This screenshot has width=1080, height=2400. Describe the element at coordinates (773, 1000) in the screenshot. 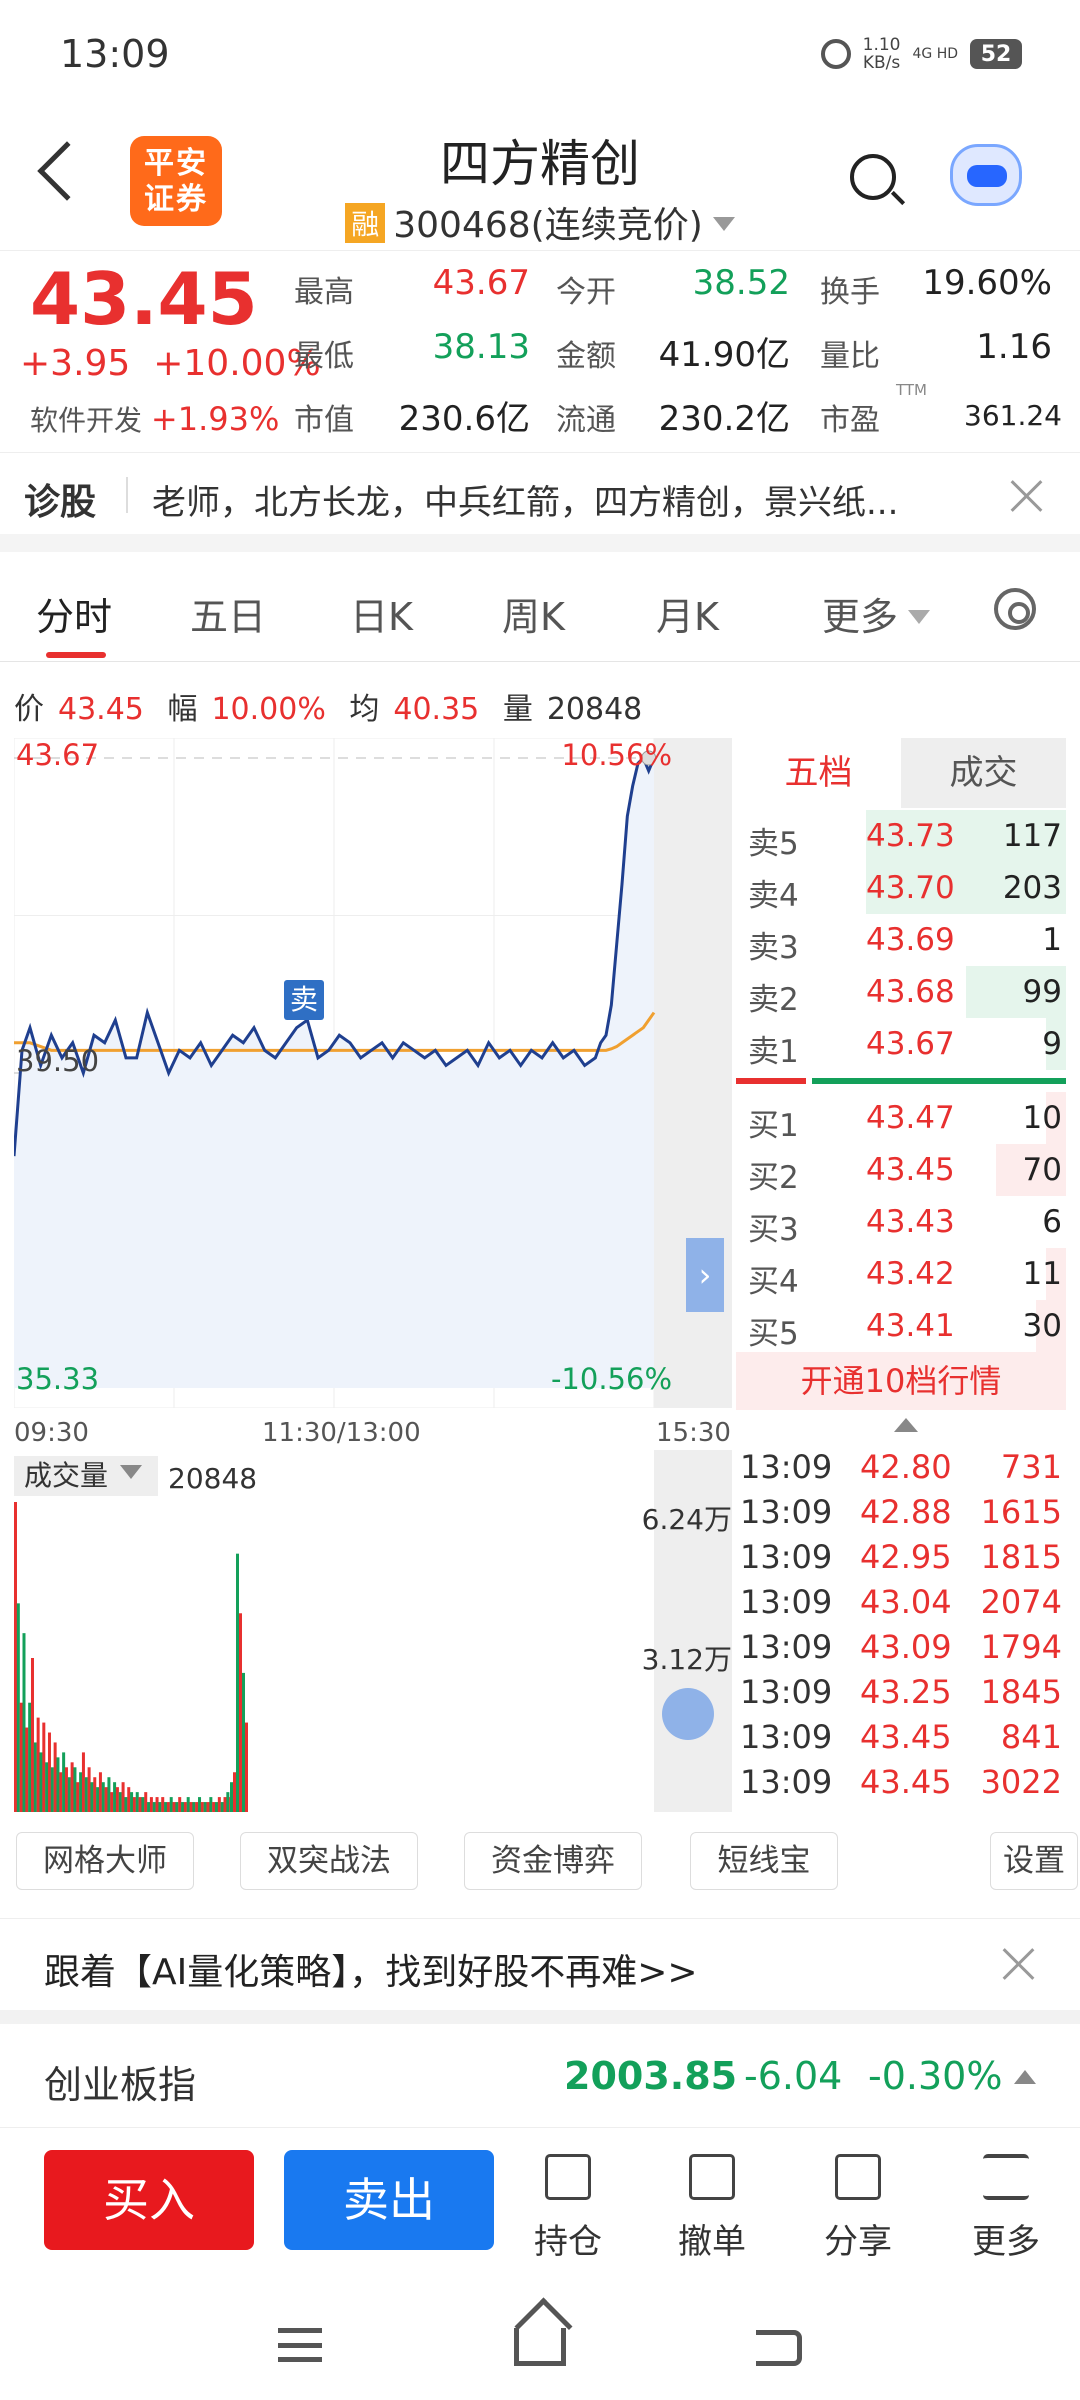

I see `order-level-label: 卖2` at that location.